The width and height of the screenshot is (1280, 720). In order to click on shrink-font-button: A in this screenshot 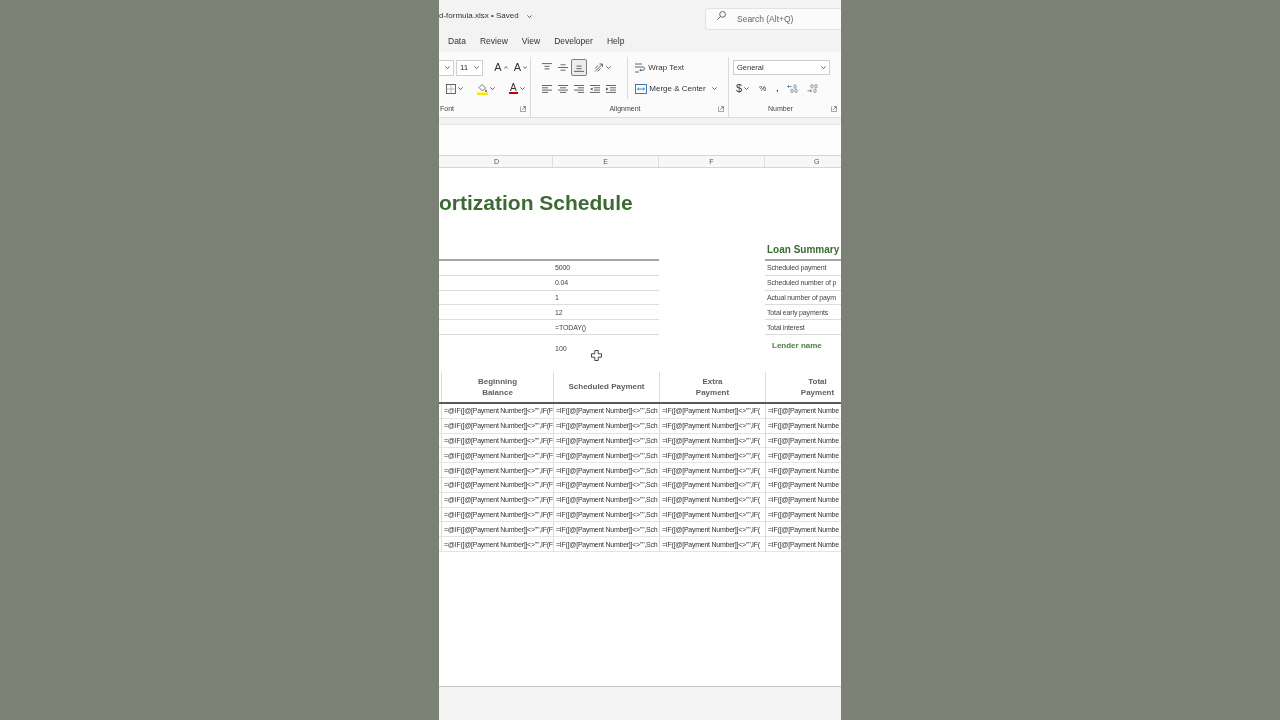, I will do `click(520, 67)`.